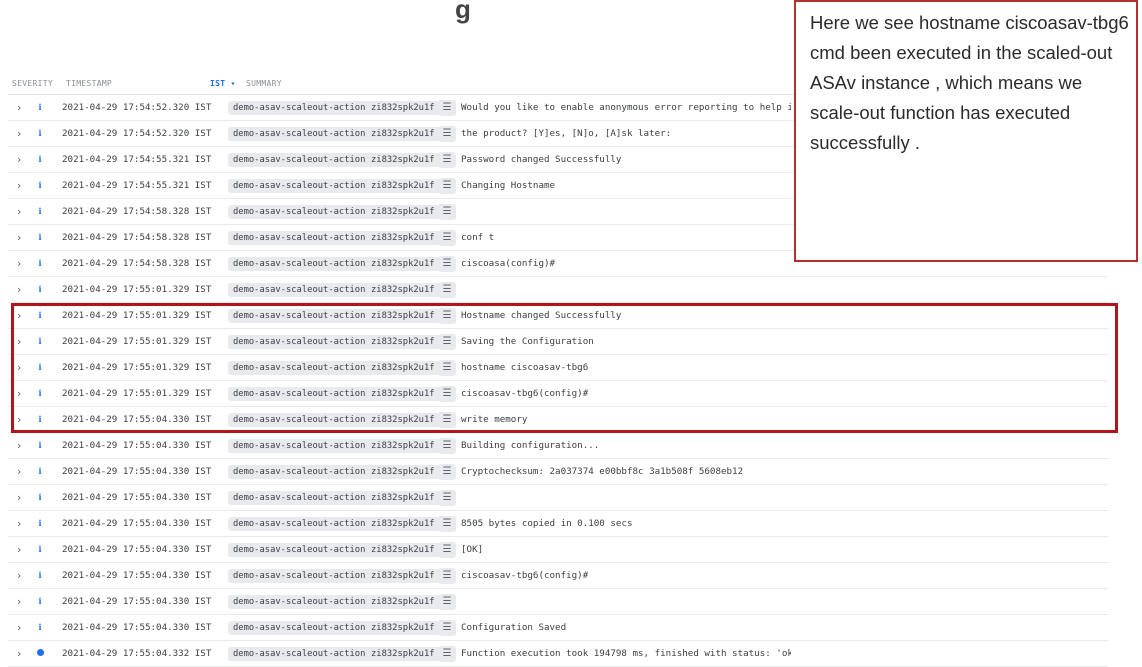 This screenshot has width=1142, height=667. What do you see at coordinates (40, 652) in the screenshot?
I see `debug-dot-icon` at bounding box center [40, 652].